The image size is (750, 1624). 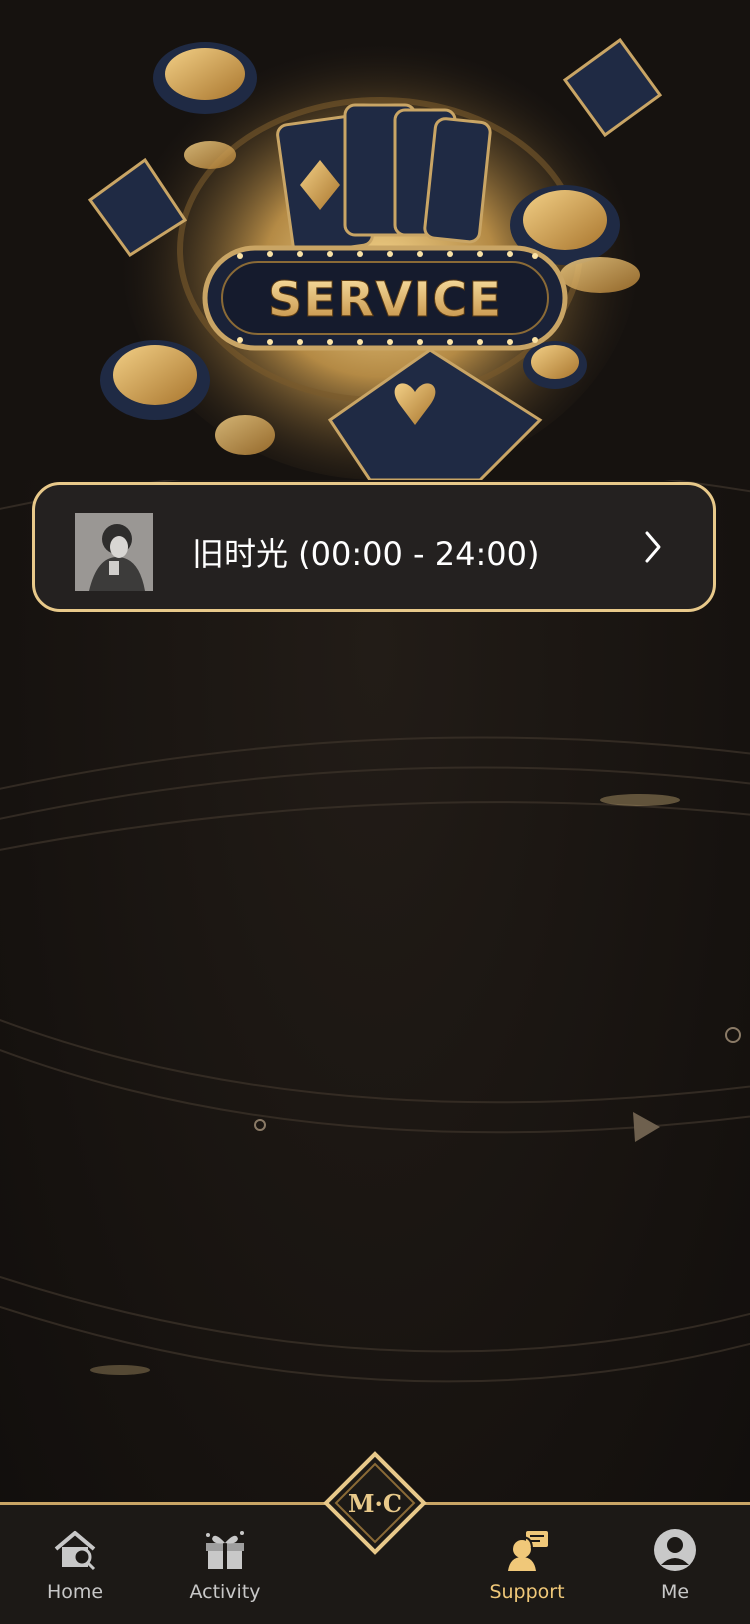 I want to click on service-agent-item: 旧时光 (00:00 - 24:00), so click(x=374, y=547).